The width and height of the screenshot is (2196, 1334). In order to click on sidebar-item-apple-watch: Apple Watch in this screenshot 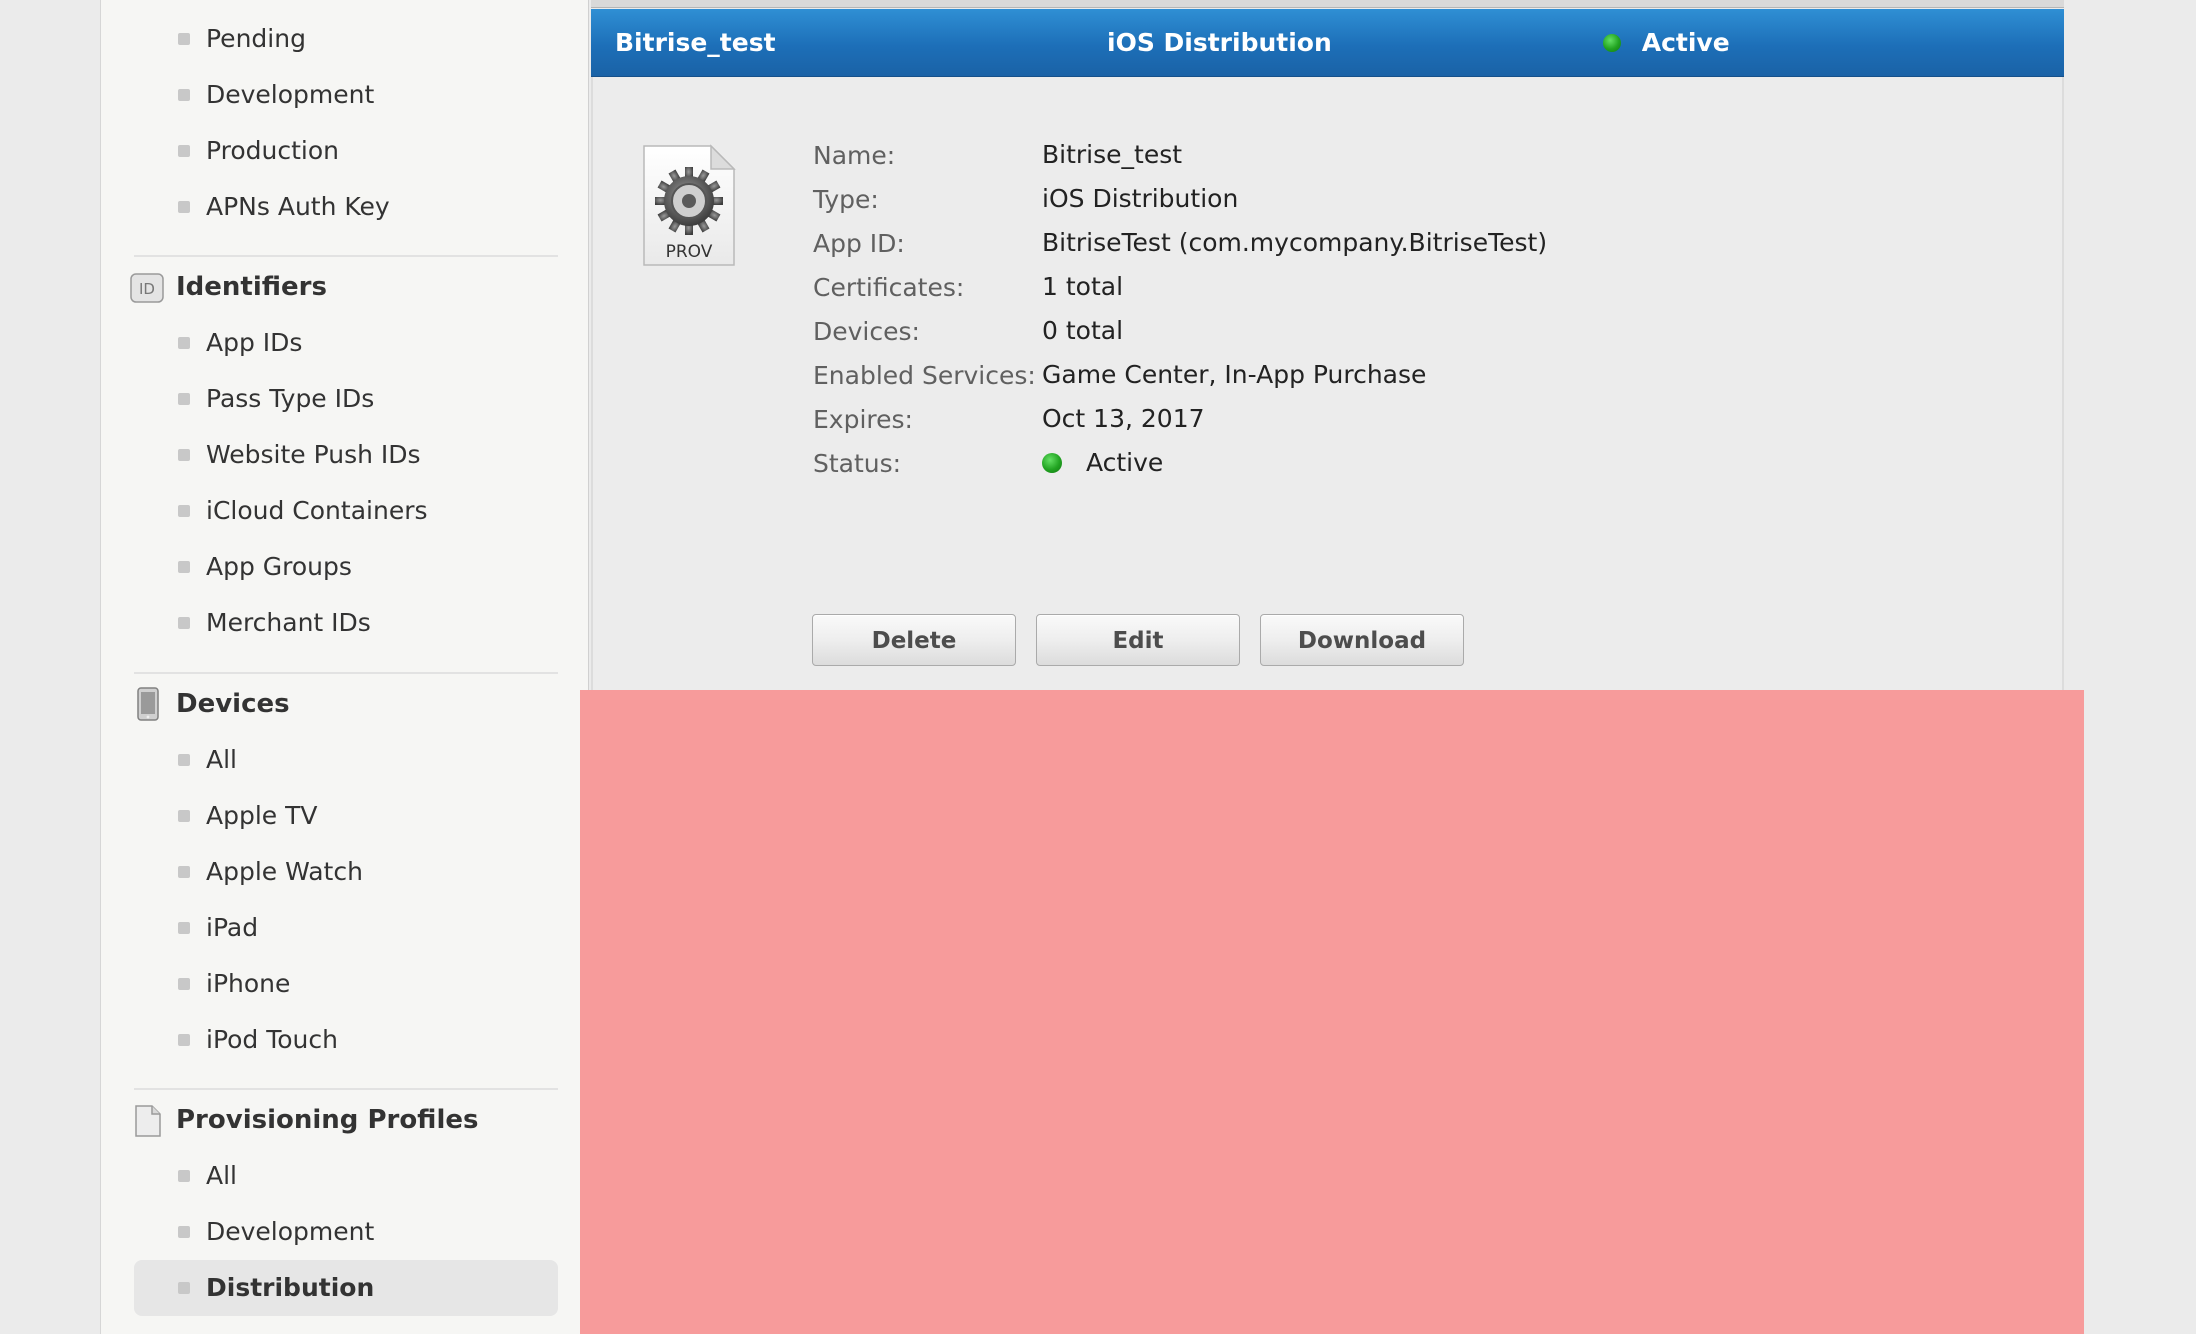, I will do `click(346, 872)`.